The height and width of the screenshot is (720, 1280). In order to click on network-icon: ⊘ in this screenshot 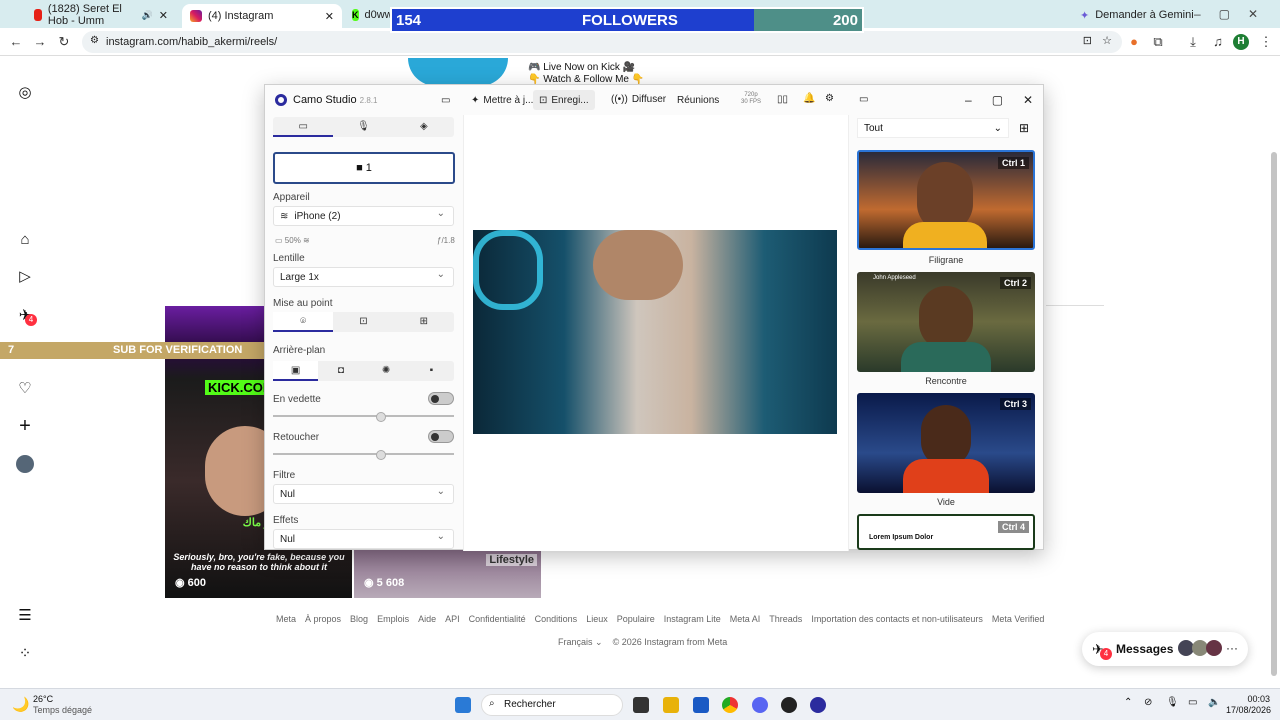, I will do `click(1148, 702)`.